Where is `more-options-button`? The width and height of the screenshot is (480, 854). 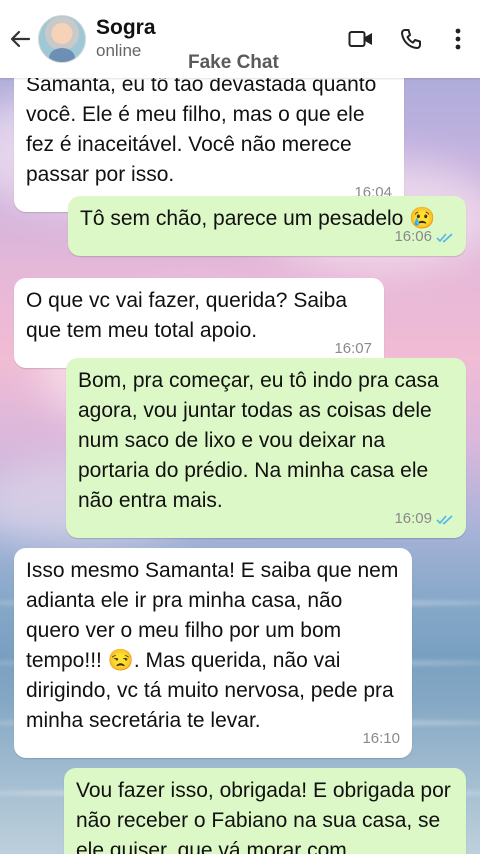
more-options-button is located at coordinates (458, 39).